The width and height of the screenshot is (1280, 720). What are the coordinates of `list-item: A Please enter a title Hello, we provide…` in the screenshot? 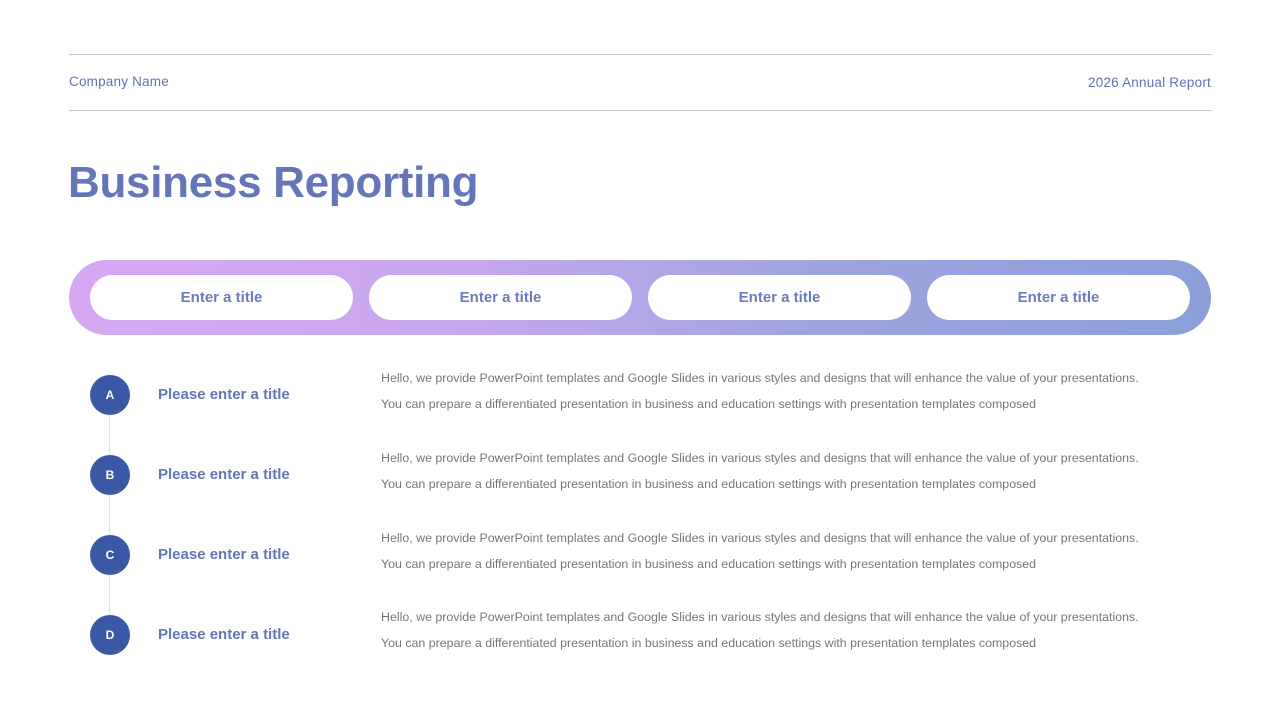 It's located at (640, 413).